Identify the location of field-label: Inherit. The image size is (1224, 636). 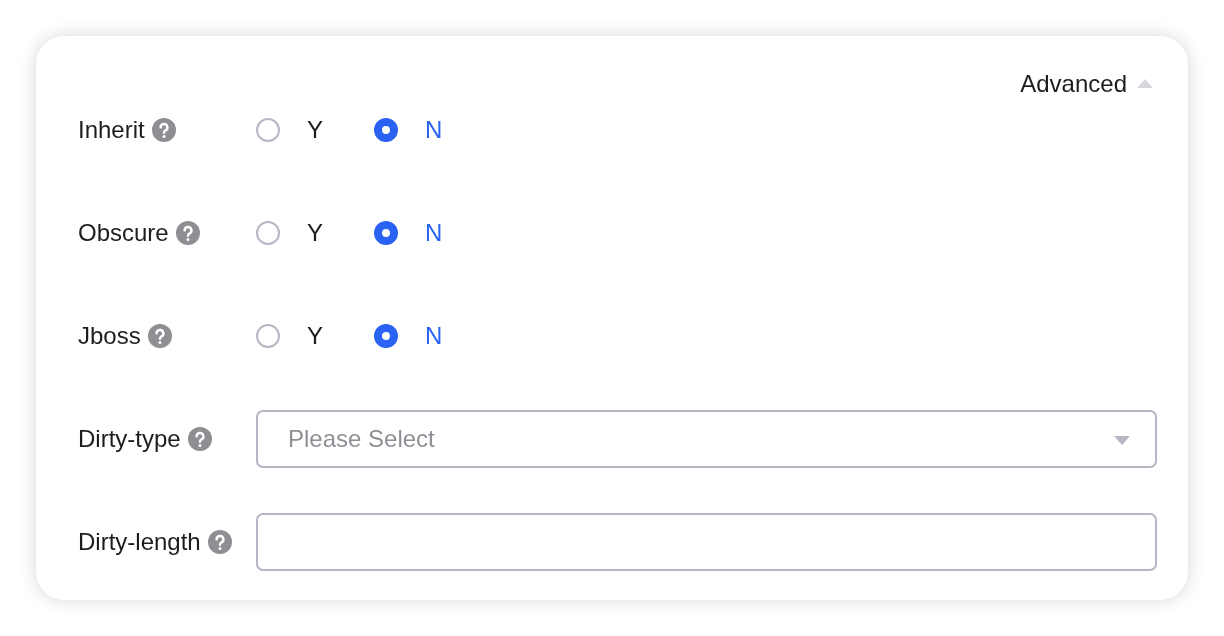
(111, 130).